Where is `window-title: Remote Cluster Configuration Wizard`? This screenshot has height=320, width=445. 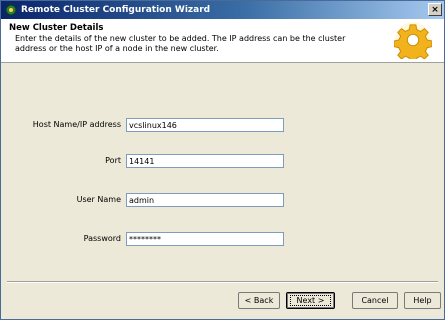
window-title: Remote Cluster Configuration Wizard is located at coordinates (116, 10).